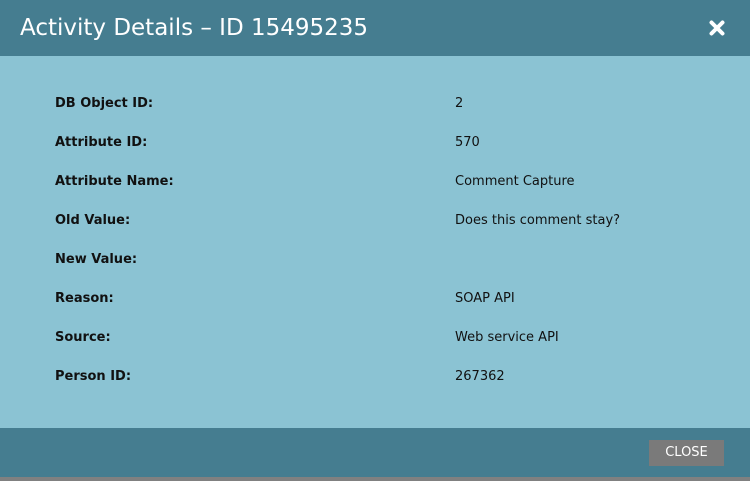 The image size is (750, 481). What do you see at coordinates (375, 104) in the screenshot?
I see `detail-row-db-object-id: DB Object ID: 2` at bounding box center [375, 104].